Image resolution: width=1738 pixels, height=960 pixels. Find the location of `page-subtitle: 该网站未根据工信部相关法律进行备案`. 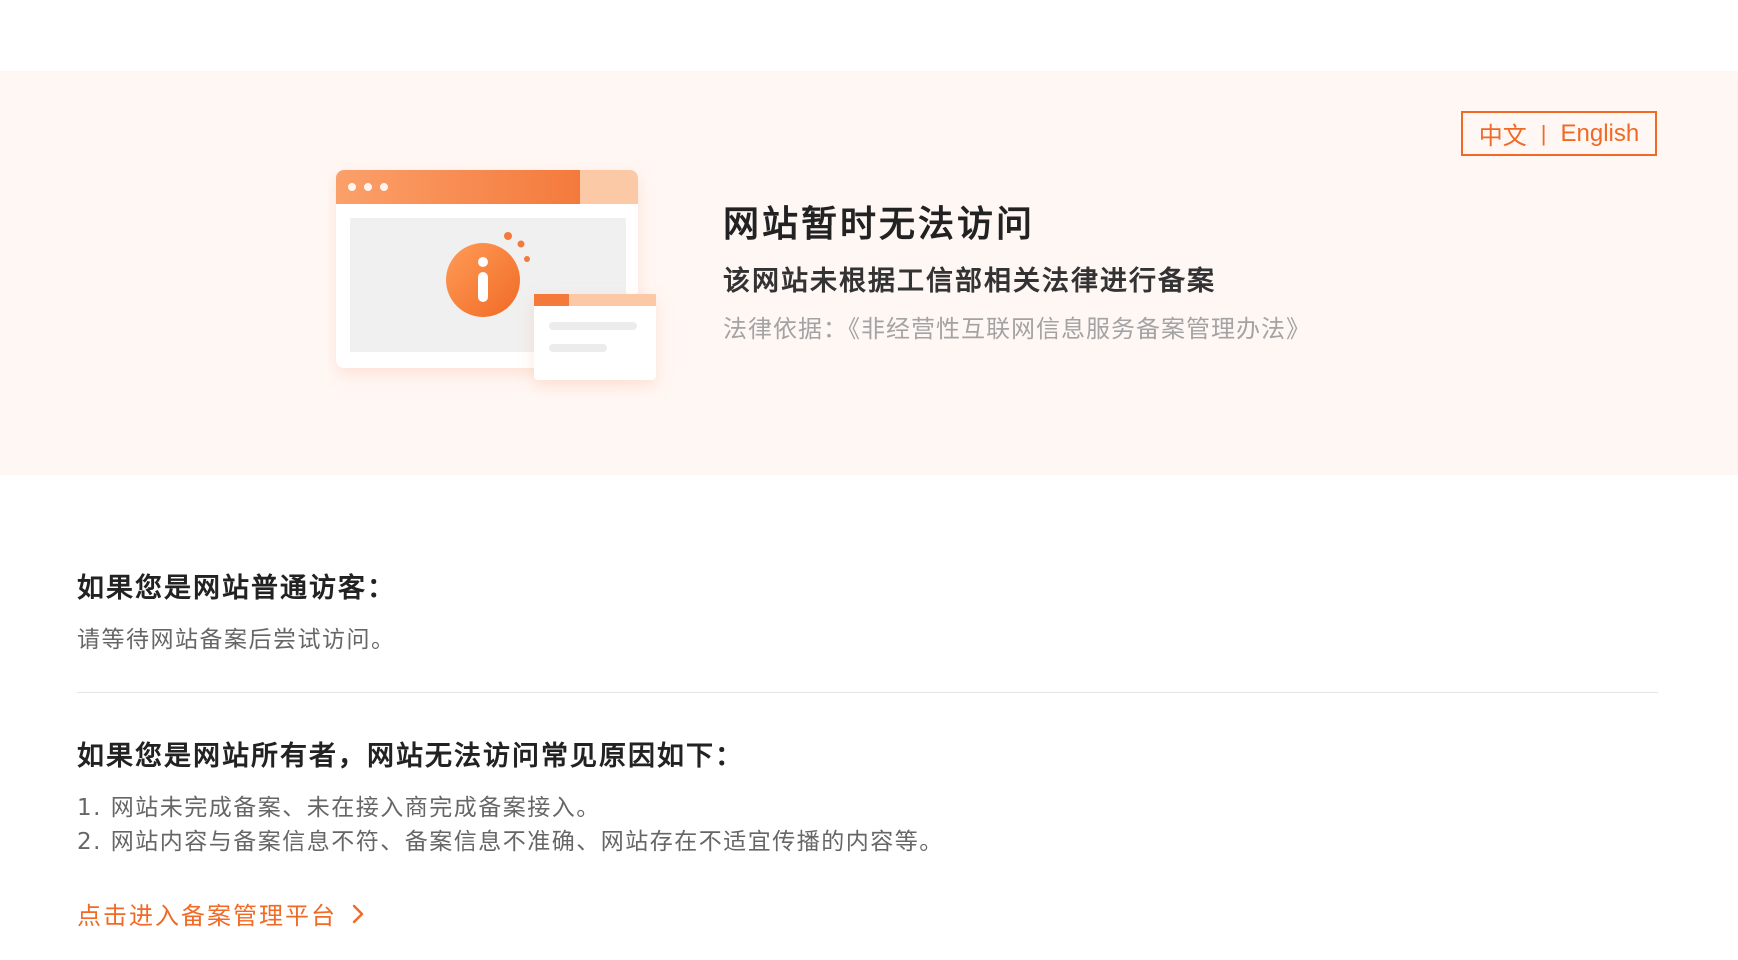

page-subtitle: 该网站未根据工信部相关法律进行备案 is located at coordinates (969, 281).